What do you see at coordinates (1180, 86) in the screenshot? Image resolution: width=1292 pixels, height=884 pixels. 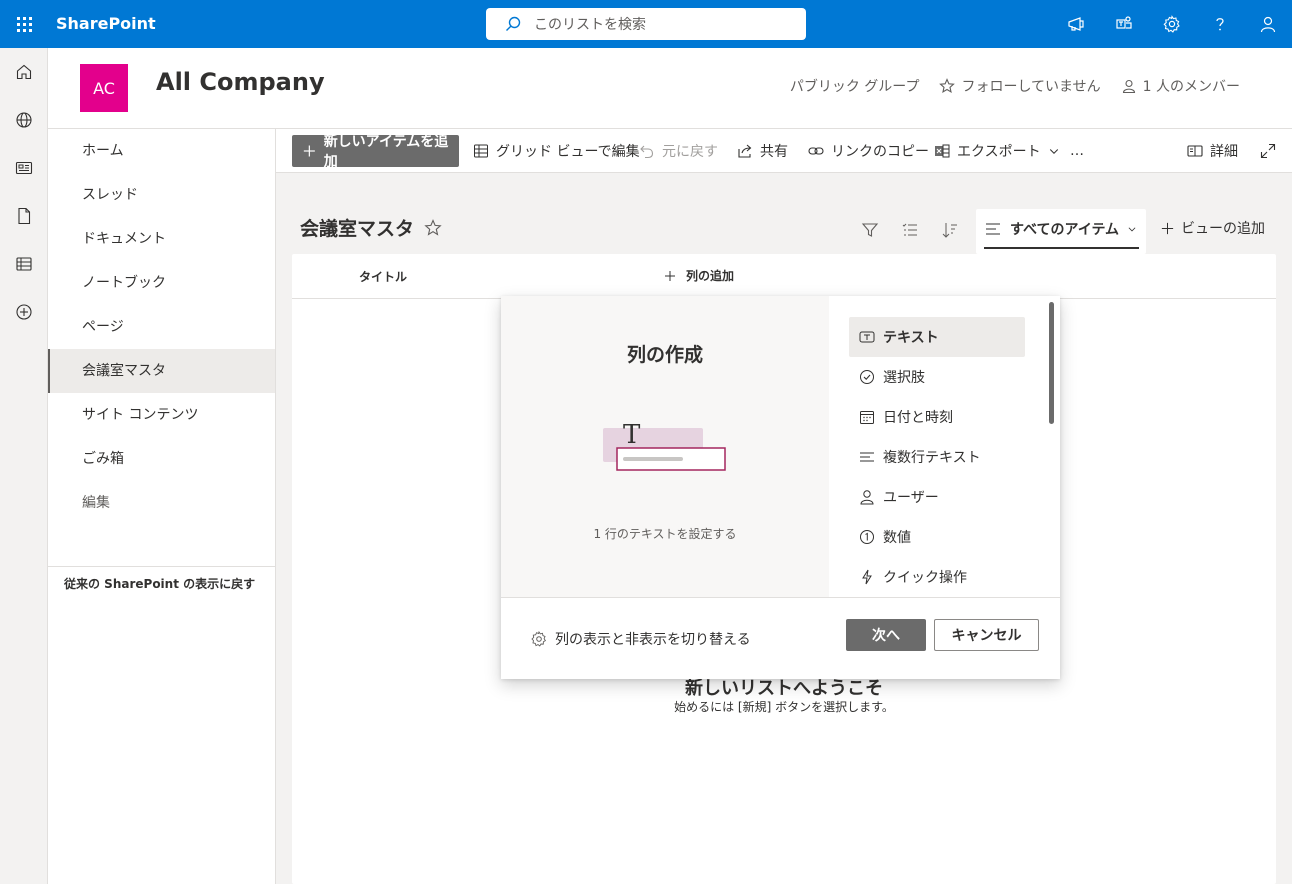 I see `members-button: 1 人のメンバー` at bounding box center [1180, 86].